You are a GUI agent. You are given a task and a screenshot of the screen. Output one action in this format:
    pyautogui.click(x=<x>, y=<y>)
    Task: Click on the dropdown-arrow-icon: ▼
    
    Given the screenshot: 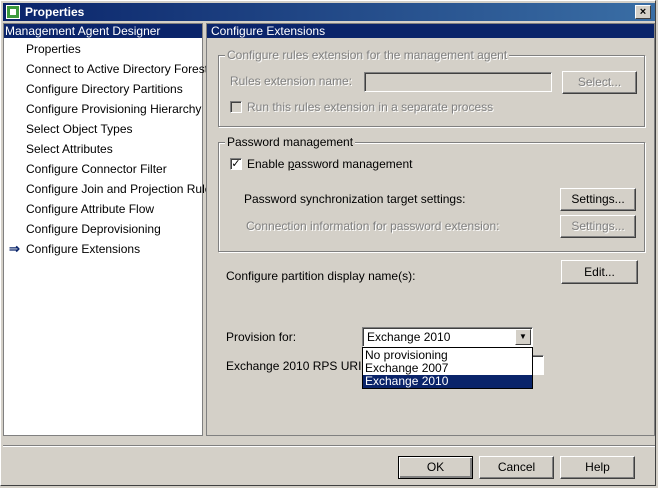 What is the action you would take?
    pyautogui.click(x=523, y=337)
    